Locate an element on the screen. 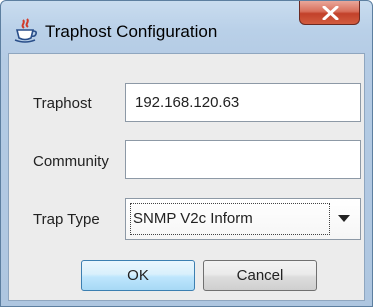 Image resolution: width=373 pixels, height=307 pixels. trap-type-label: Trap Type is located at coordinates (66, 219).